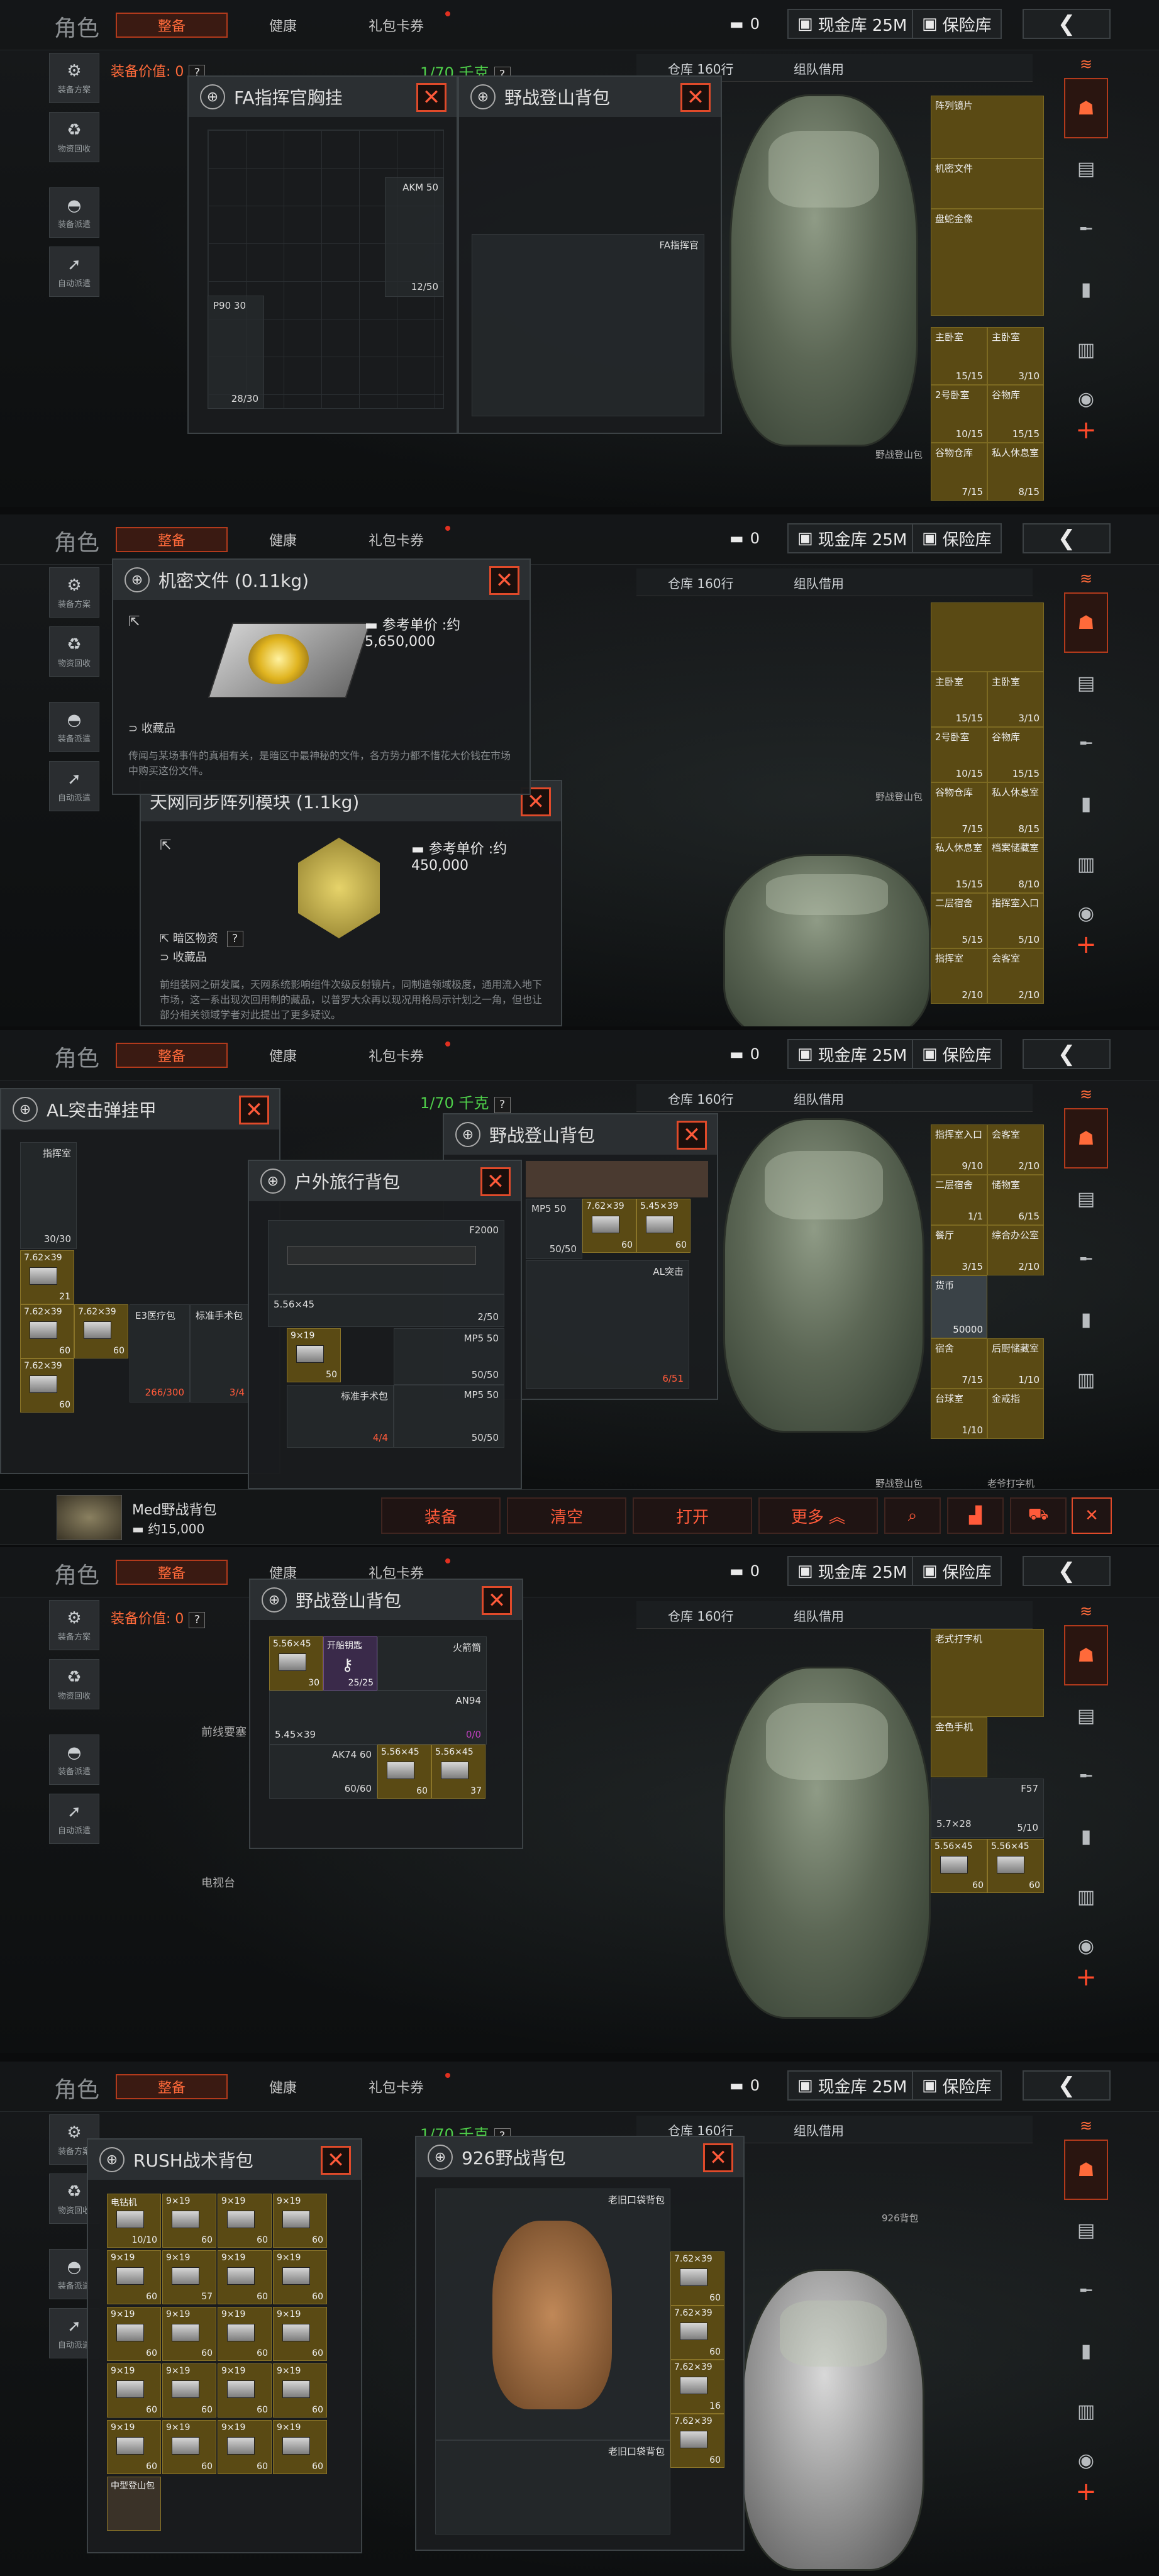 This screenshot has height=2576, width=1159. Describe the element at coordinates (959, 414) in the screenshot. I see `stash-item: 2号卧室 10/15` at that location.